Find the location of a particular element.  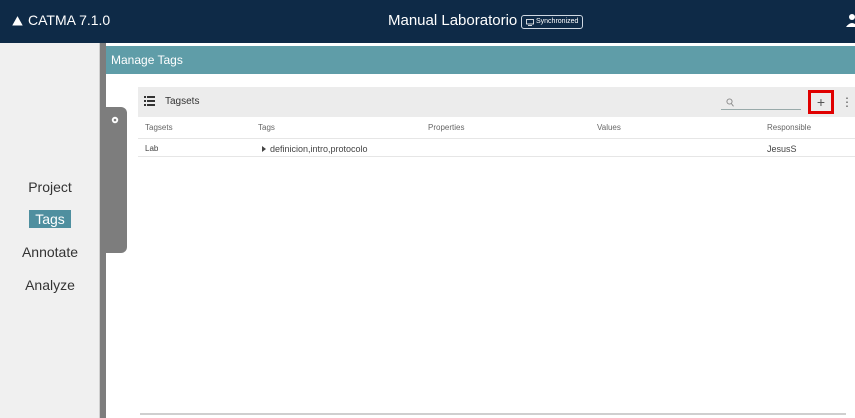

sidebar-item-project: Project is located at coordinates (50, 187).